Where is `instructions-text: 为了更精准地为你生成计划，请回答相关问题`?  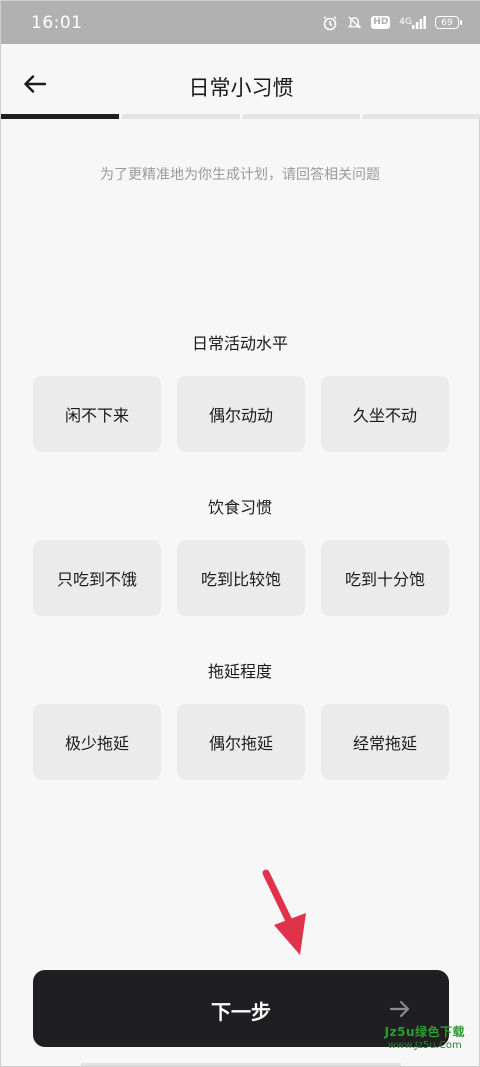 instructions-text: 为了更精准地为你生成计划，请回答相关问题 is located at coordinates (240, 175).